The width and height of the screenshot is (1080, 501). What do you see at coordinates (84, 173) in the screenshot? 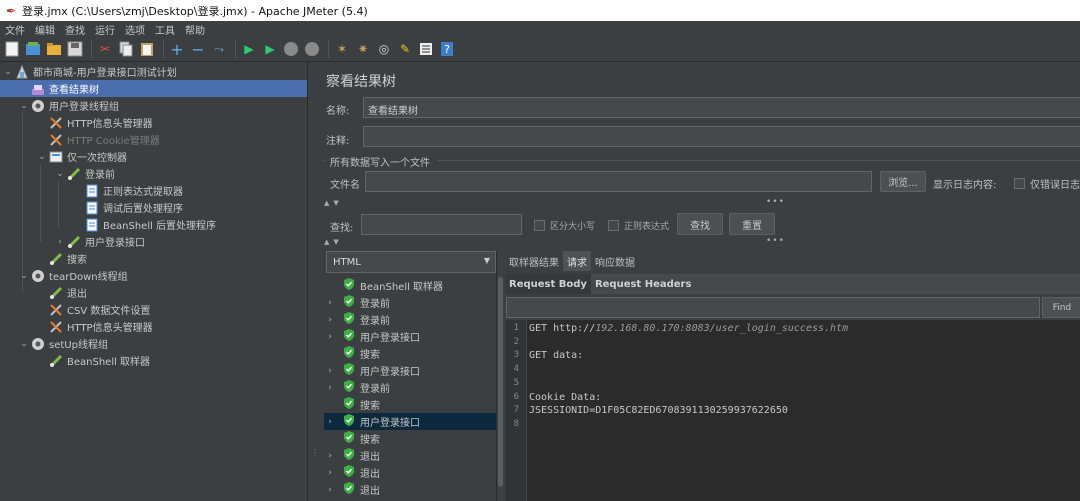
I see `tree-node: ⌄ 登录前` at bounding box center [84, 173].